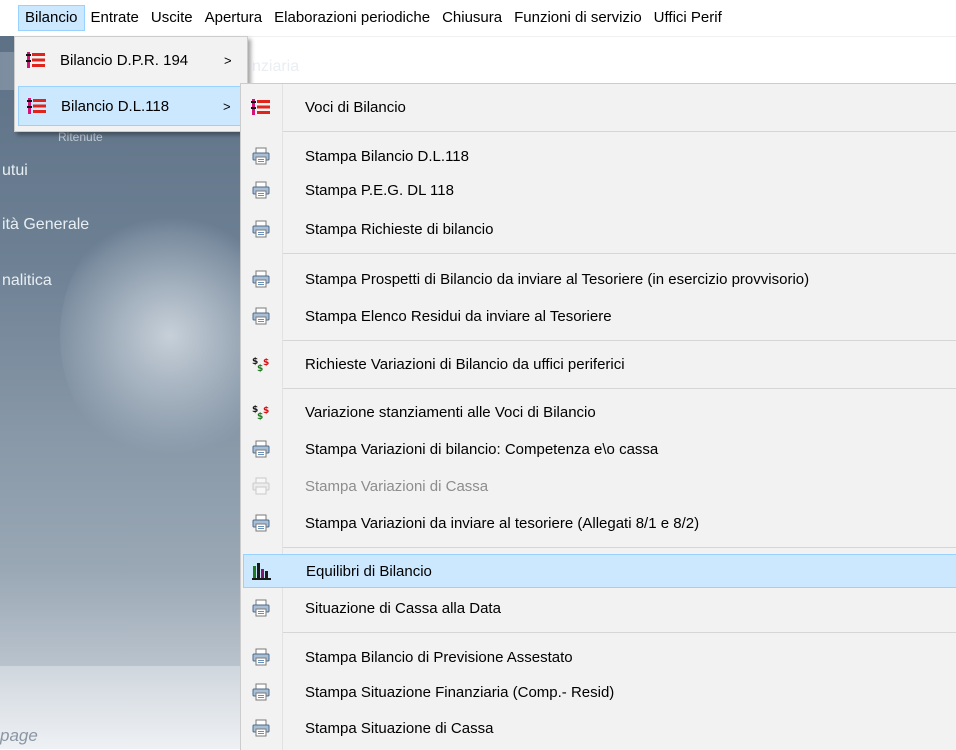 Image resolution: width=956 pixels, height=750 pixels. Describe the element at coordinates (688, 18) in the screenshot. I see `menu-uffici-periferici: Uffici Perif` at that location.